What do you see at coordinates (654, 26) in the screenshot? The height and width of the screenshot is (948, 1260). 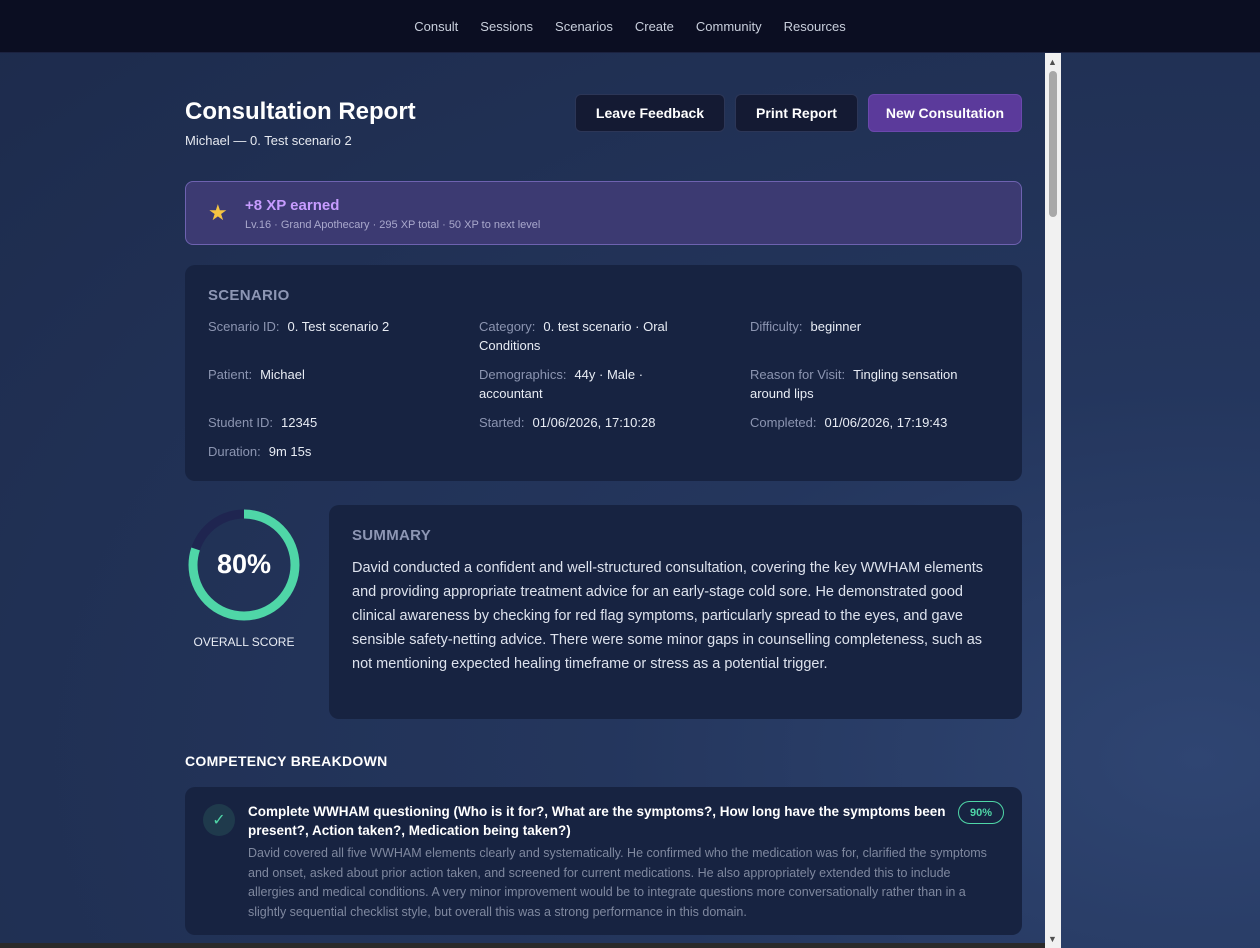 I see `nav-create: Create` at bounding box center [654, 26].